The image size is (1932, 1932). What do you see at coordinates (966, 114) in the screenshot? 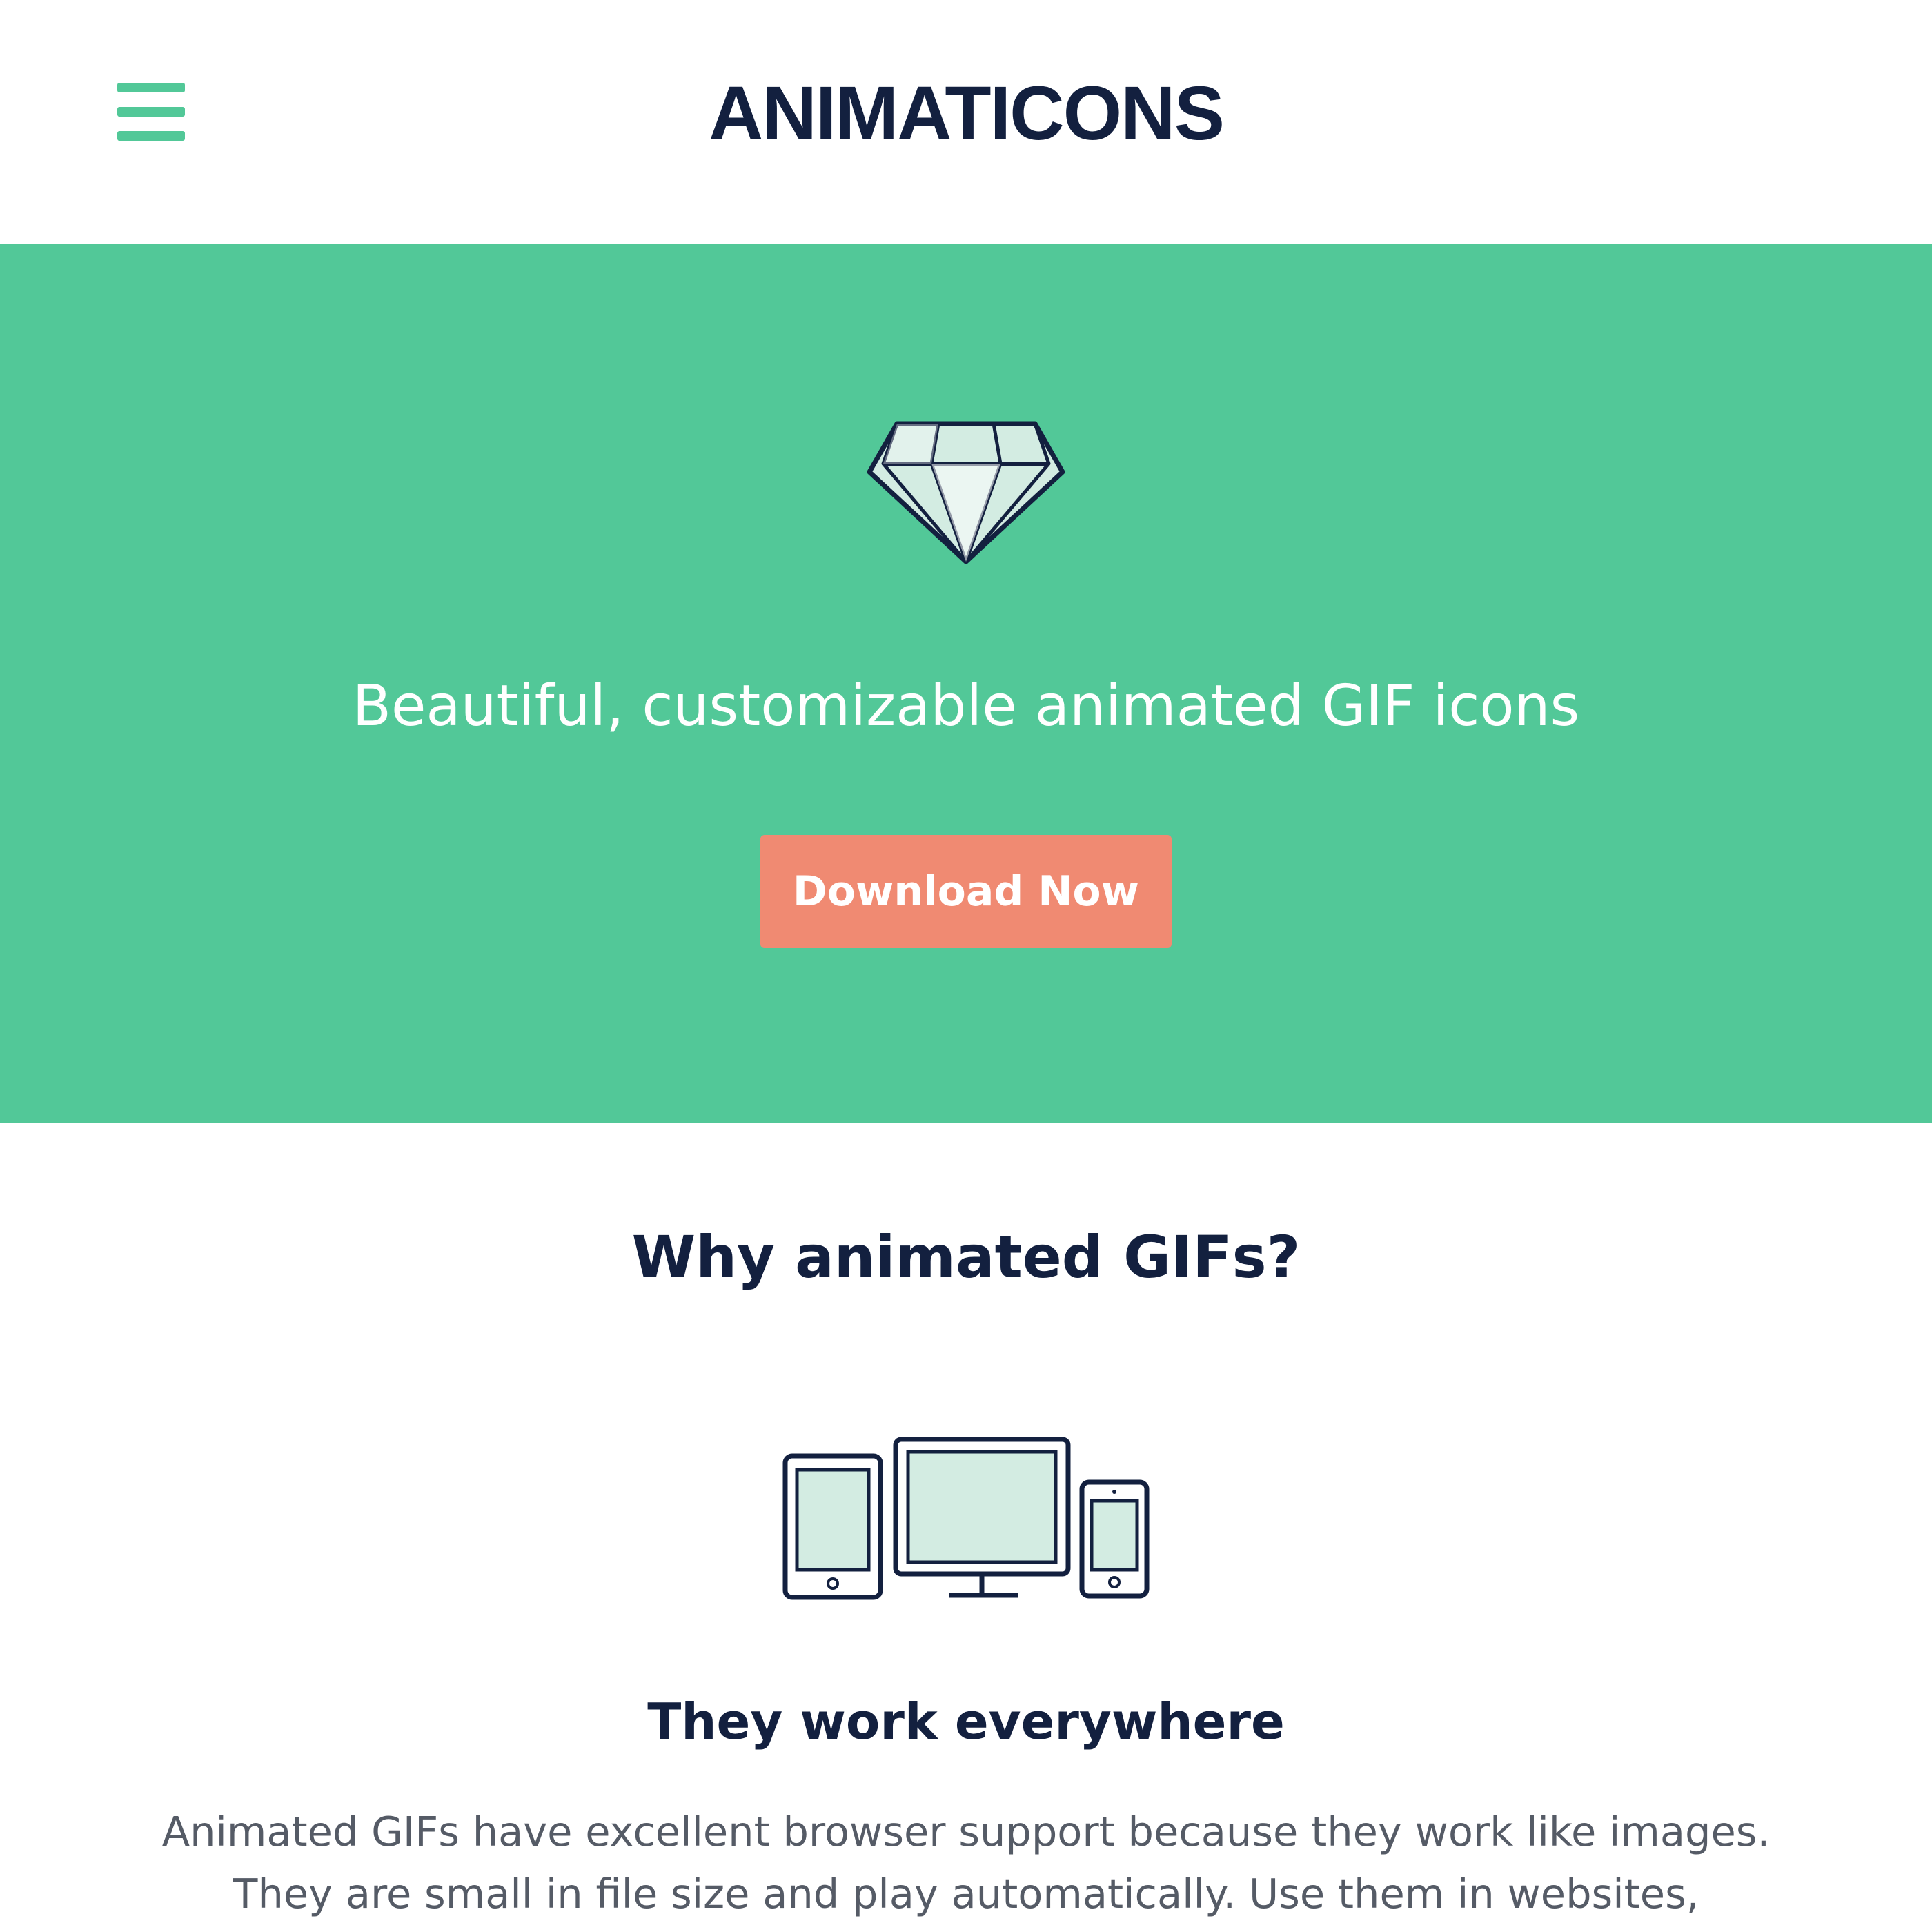
I see `site-logo: ANIMATICONS` at bounding box center [966, 114].